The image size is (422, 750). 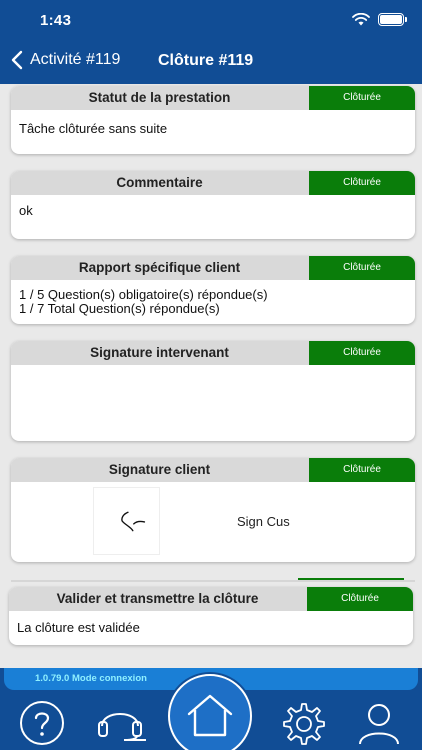 What do you see at coordinates (75, 59) in the screenshot?
I see `back-label: Activité #119` at bounding box center [75, 59].